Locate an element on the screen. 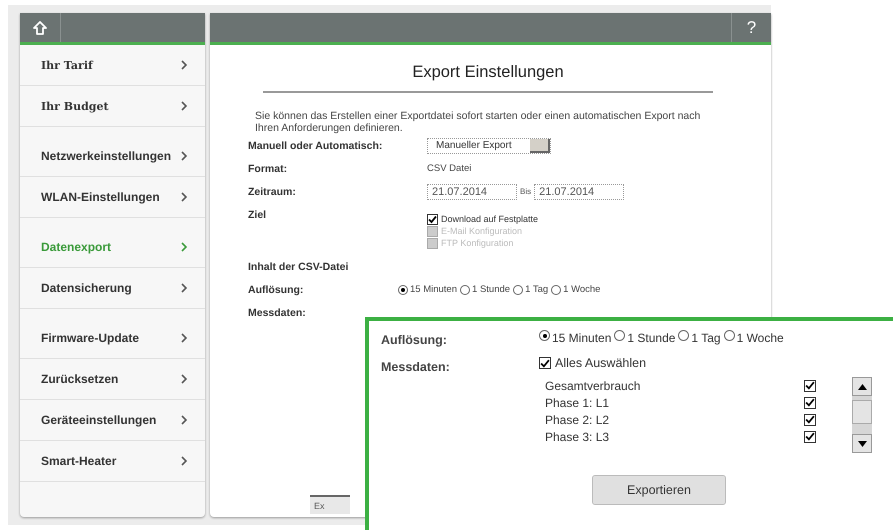  scroll-thumb is located at coordinates (862, 412).